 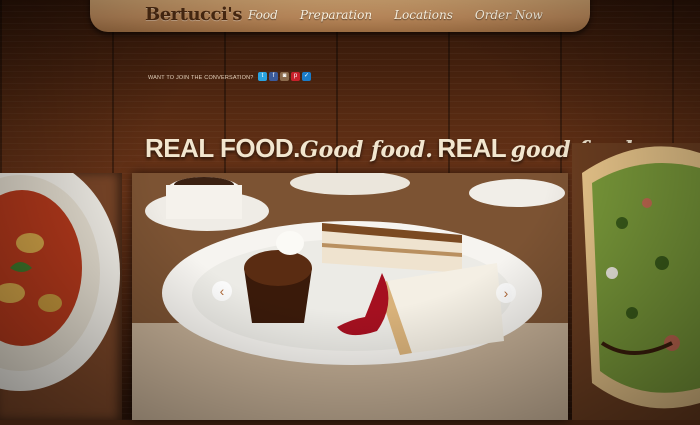 What do you see at coordinates (262, 76) in the screenshot?
I see `twitter-icon: t` at bounding box center [262, 76].